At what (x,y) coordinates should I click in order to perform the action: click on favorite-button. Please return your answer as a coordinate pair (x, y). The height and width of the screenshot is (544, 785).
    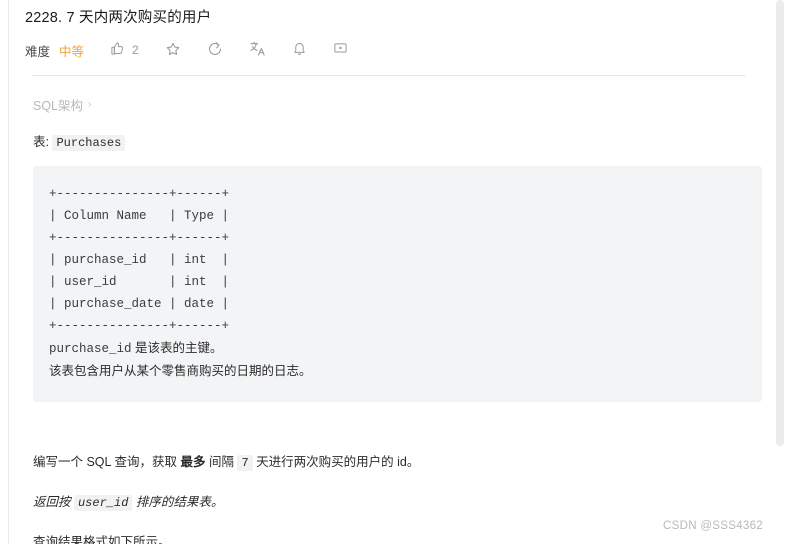
    Looking at the image, I should click on (173, 50).